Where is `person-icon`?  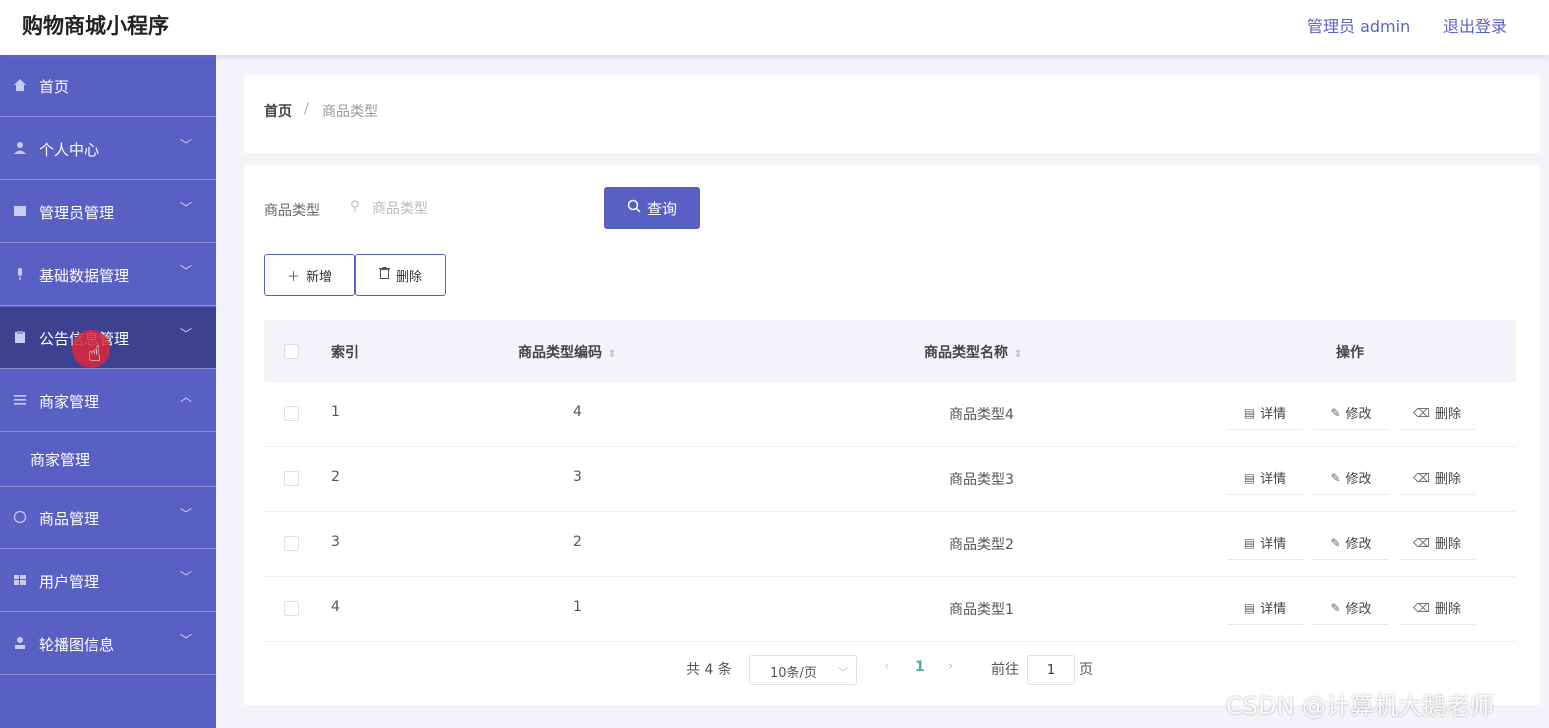 person-icon is located at coordinates (20, 643).